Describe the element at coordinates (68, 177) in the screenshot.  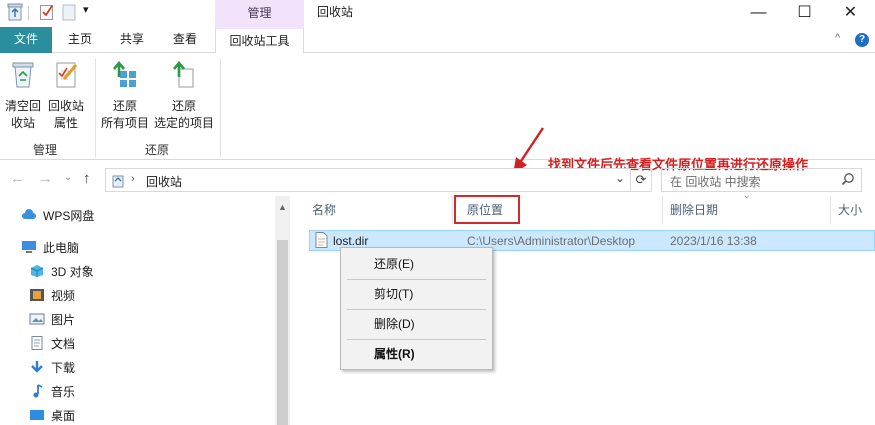
I see `recent-locations-chevron-icon: ⌄` at that location.